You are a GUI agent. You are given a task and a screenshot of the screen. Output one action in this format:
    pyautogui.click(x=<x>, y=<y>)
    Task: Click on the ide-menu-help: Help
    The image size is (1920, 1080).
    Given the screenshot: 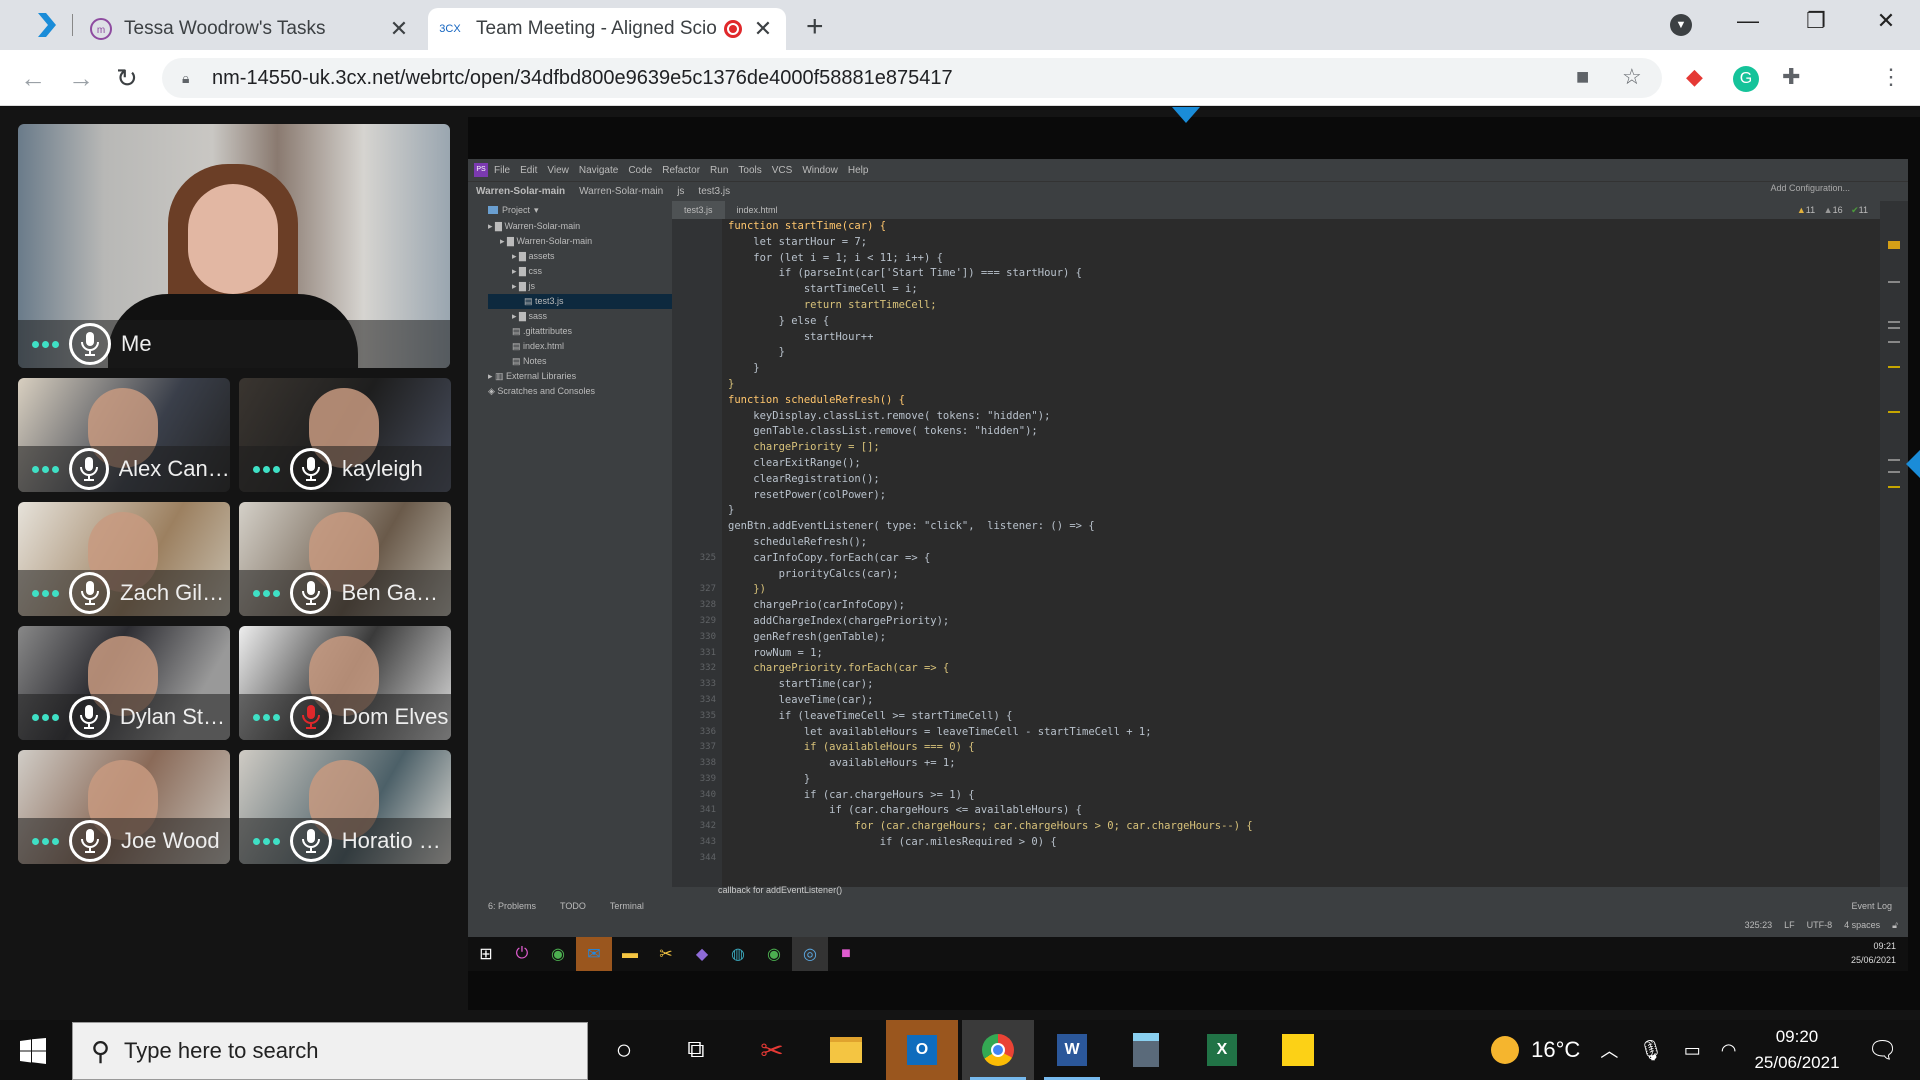 What is the action you would take?
    pyautogui.click(x=858, y=170)
    